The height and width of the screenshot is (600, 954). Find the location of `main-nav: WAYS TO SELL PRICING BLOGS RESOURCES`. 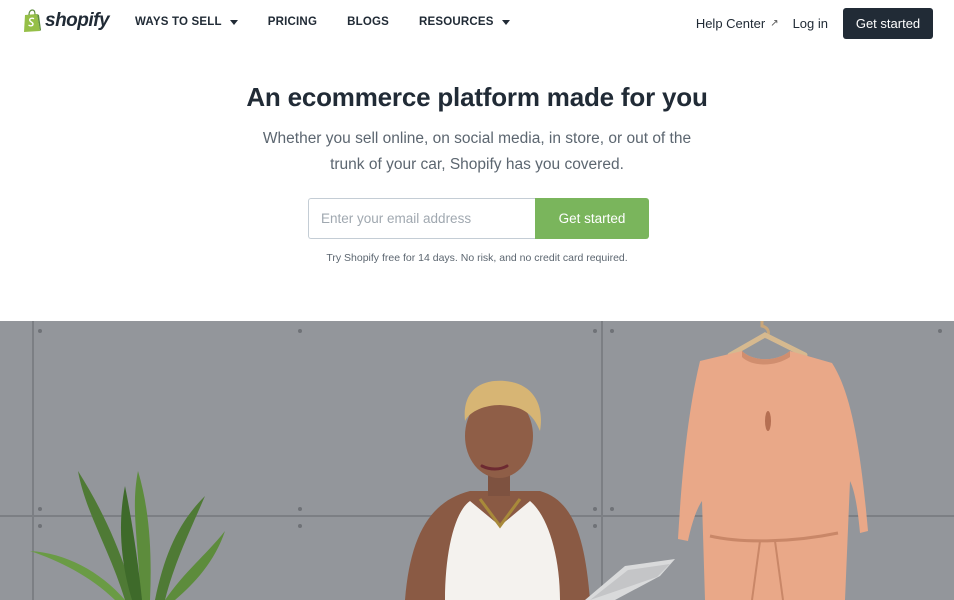

main-nav: WAYS TO SELL PRICING BLOGS RESOURCES is located at coordinates (322, 22).